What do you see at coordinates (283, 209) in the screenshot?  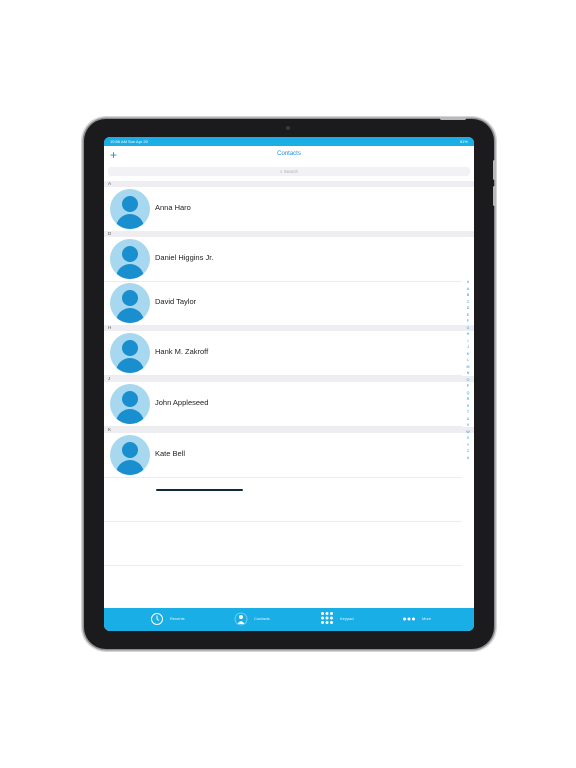 I see `contact-row: Anna Haro` at bounding box center [283, 209].